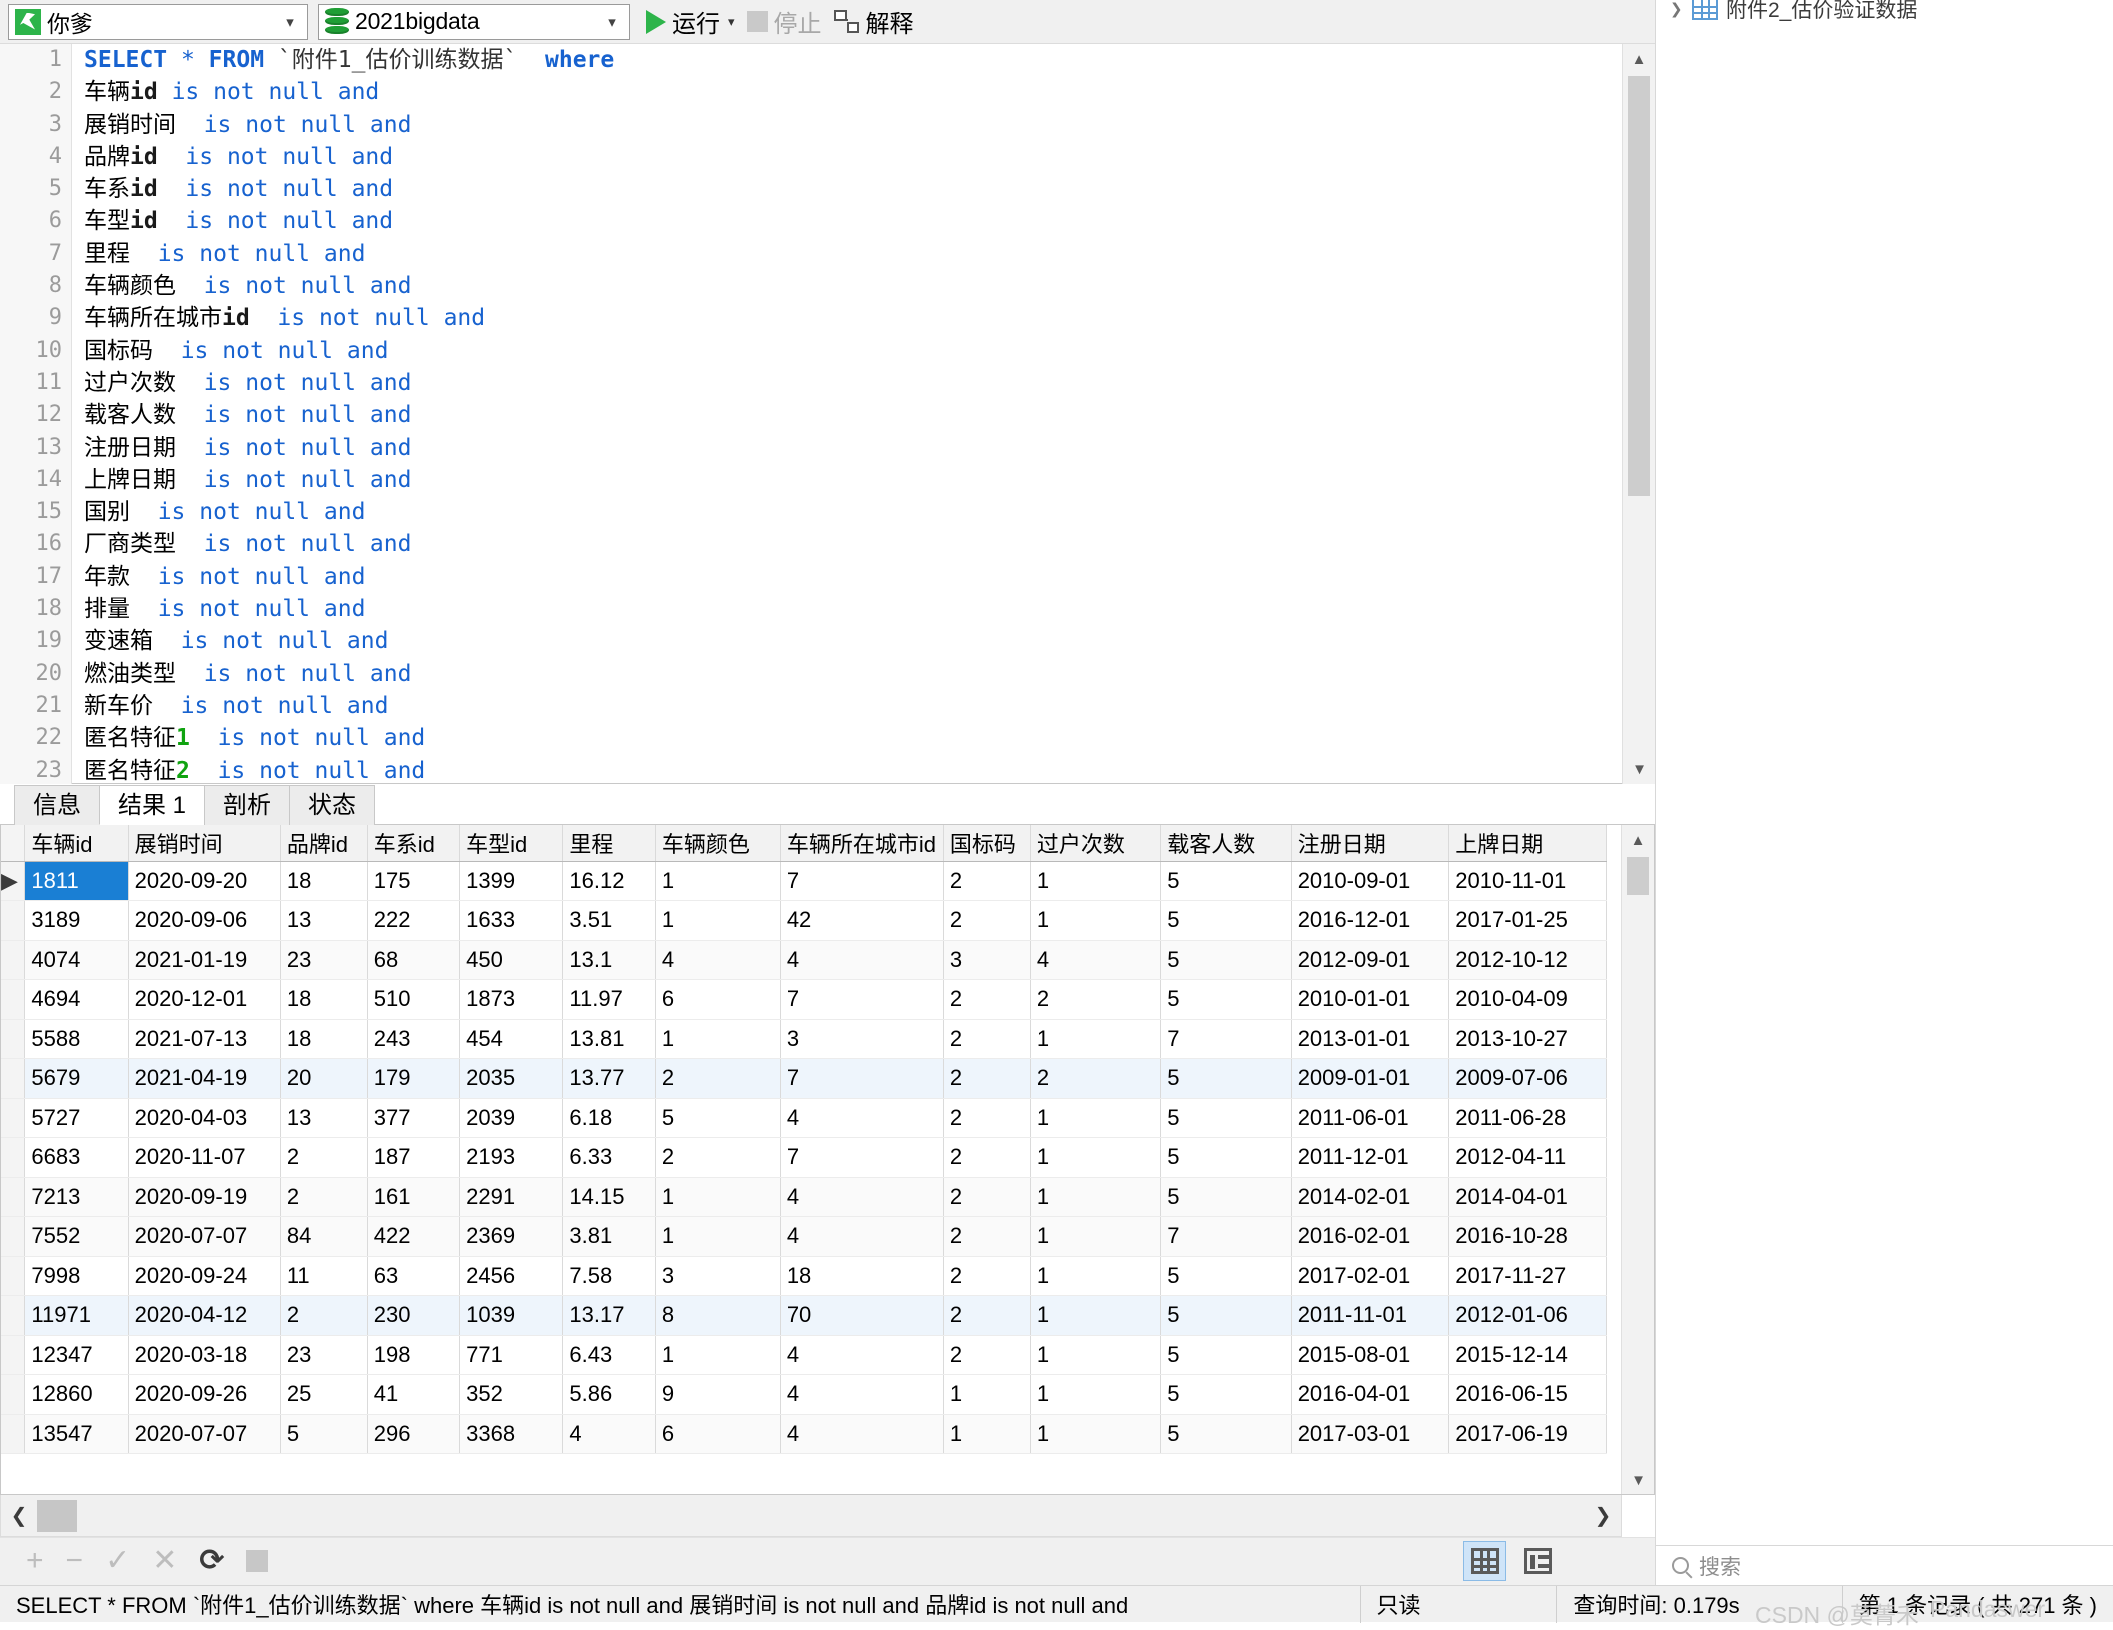 This screenshot has width=2113, height=1630. What do you see at coordinates (204, 1394) in the screenshot?
I see `table-cell: 2020-09-26` at bounding box center [204, 1394].